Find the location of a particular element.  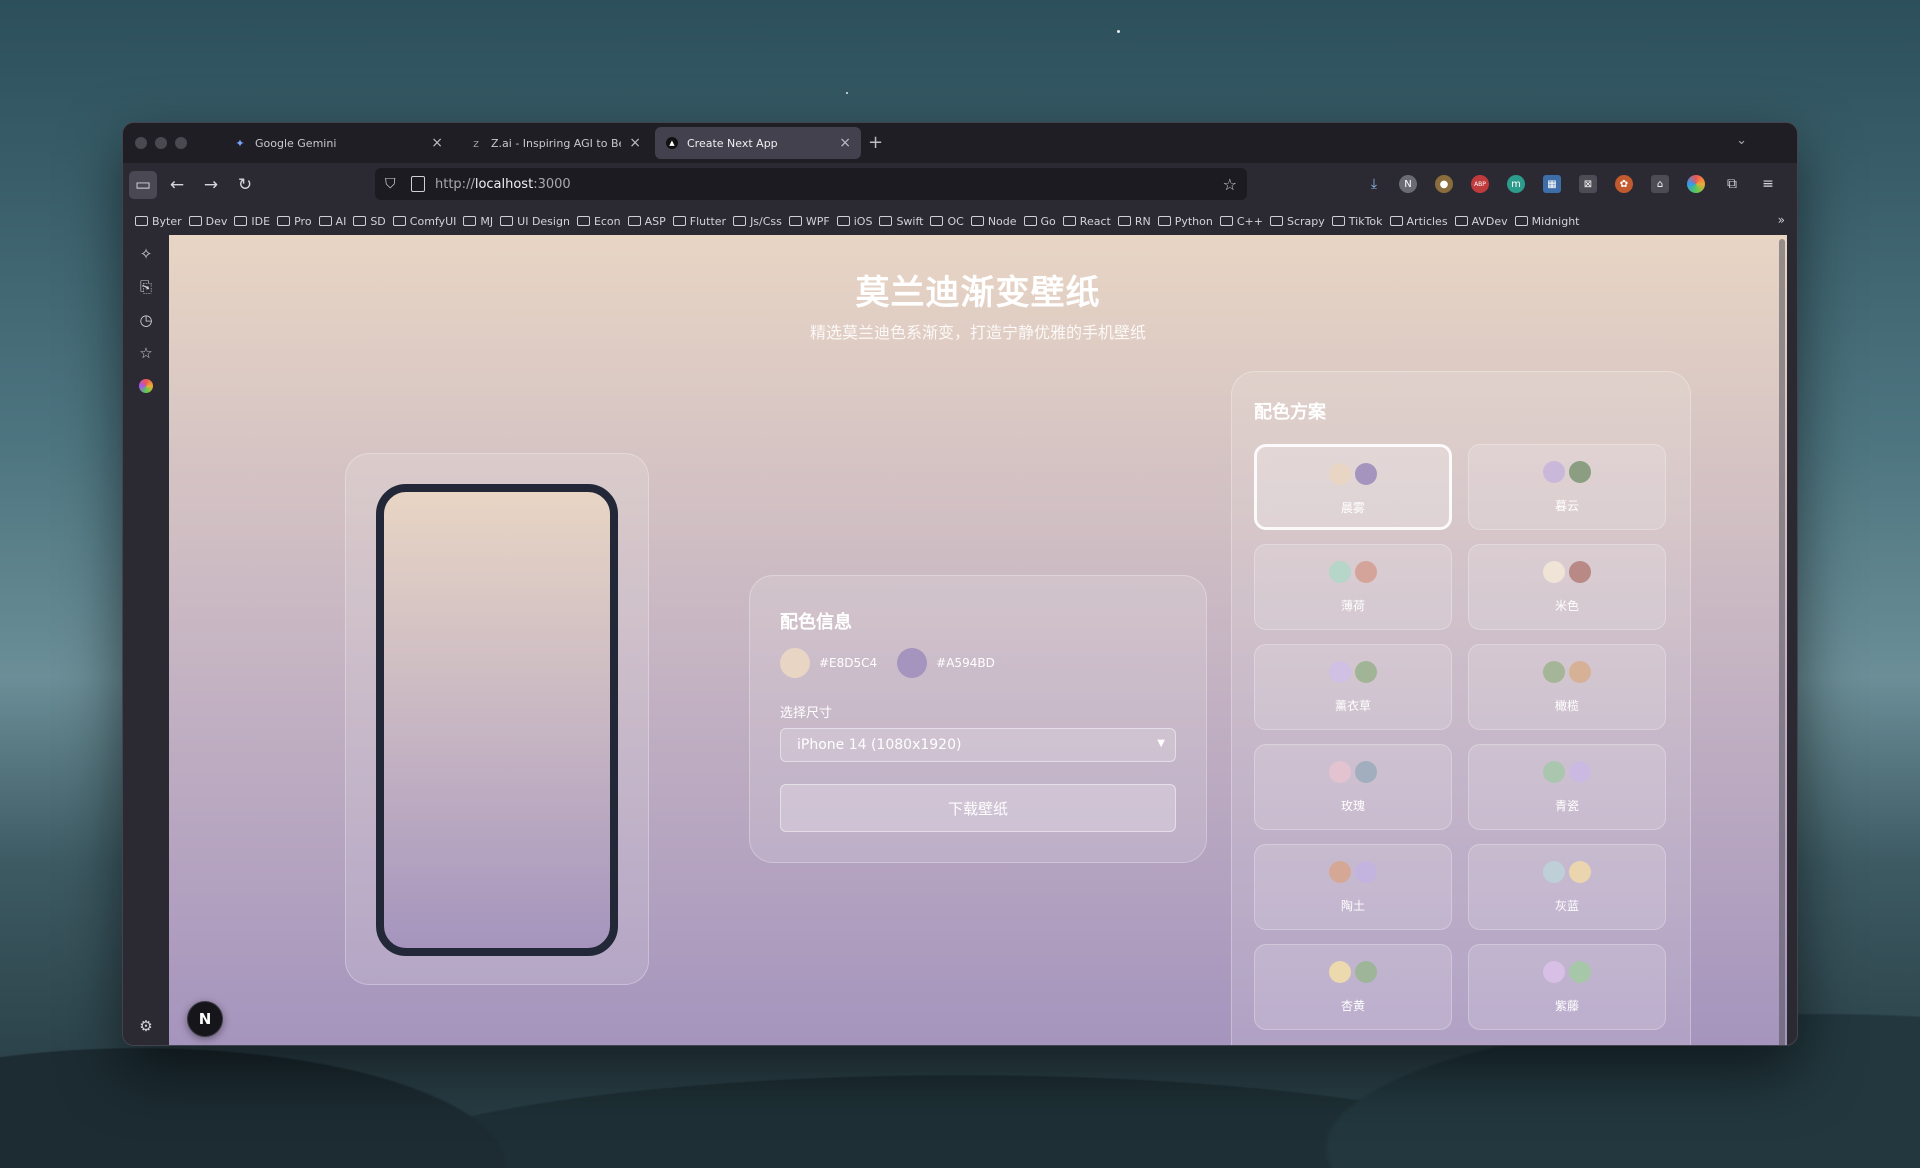

bookmark-folder: RN is located at coordinates (1134, 221).